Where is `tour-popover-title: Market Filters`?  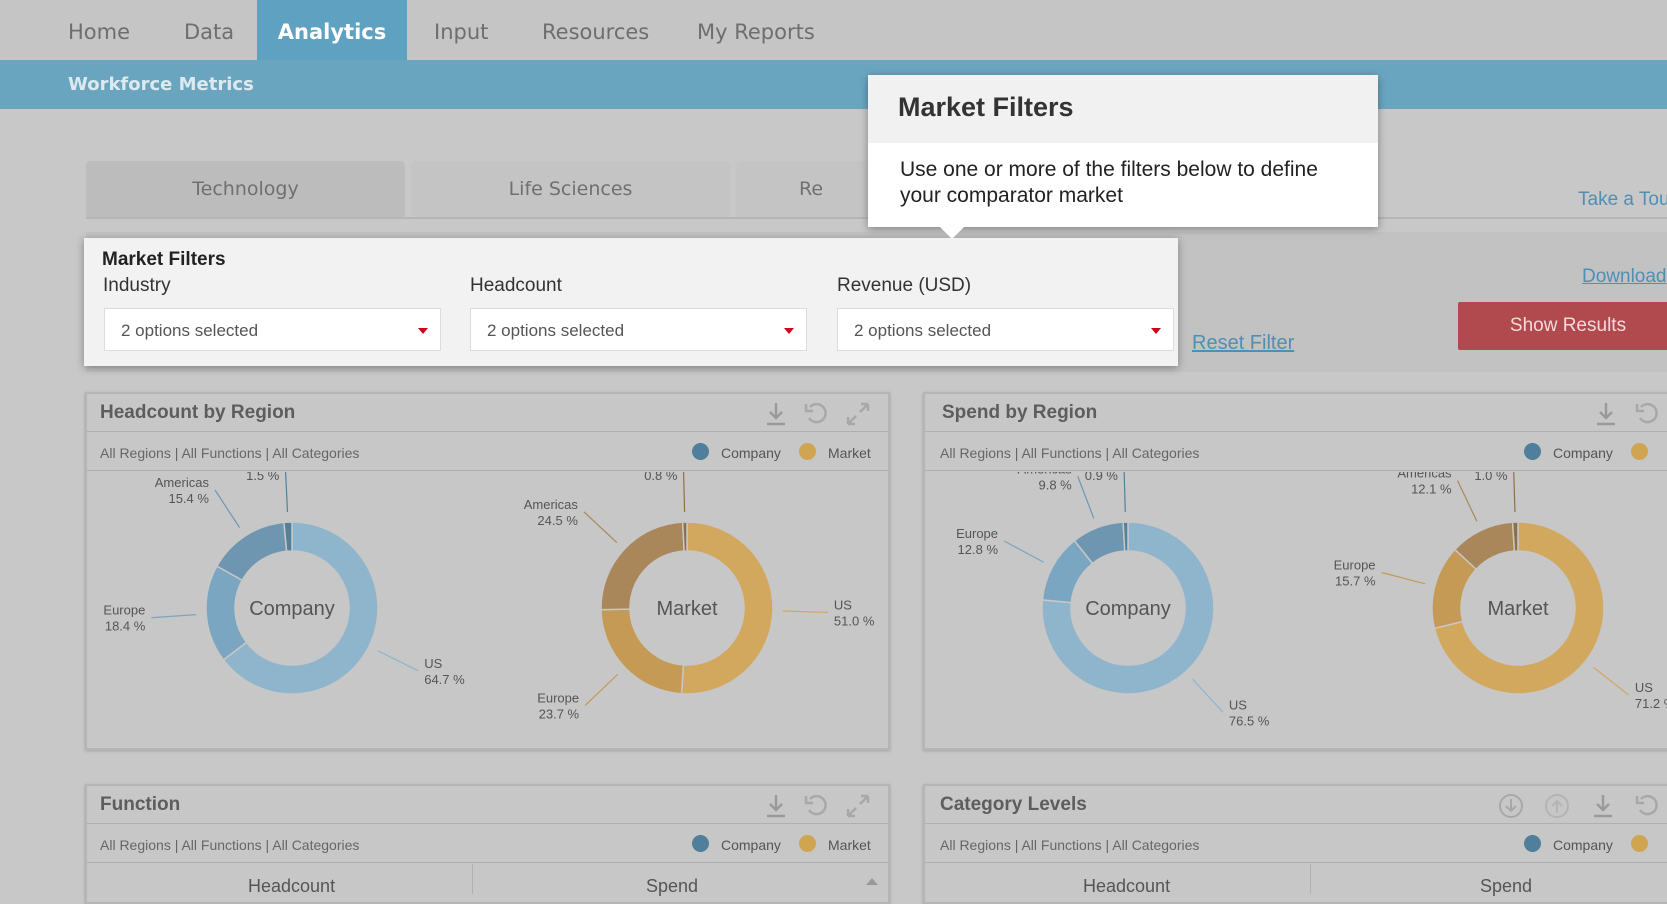 tour-popover-title: Market Filters is located at coordinates (986, 107).